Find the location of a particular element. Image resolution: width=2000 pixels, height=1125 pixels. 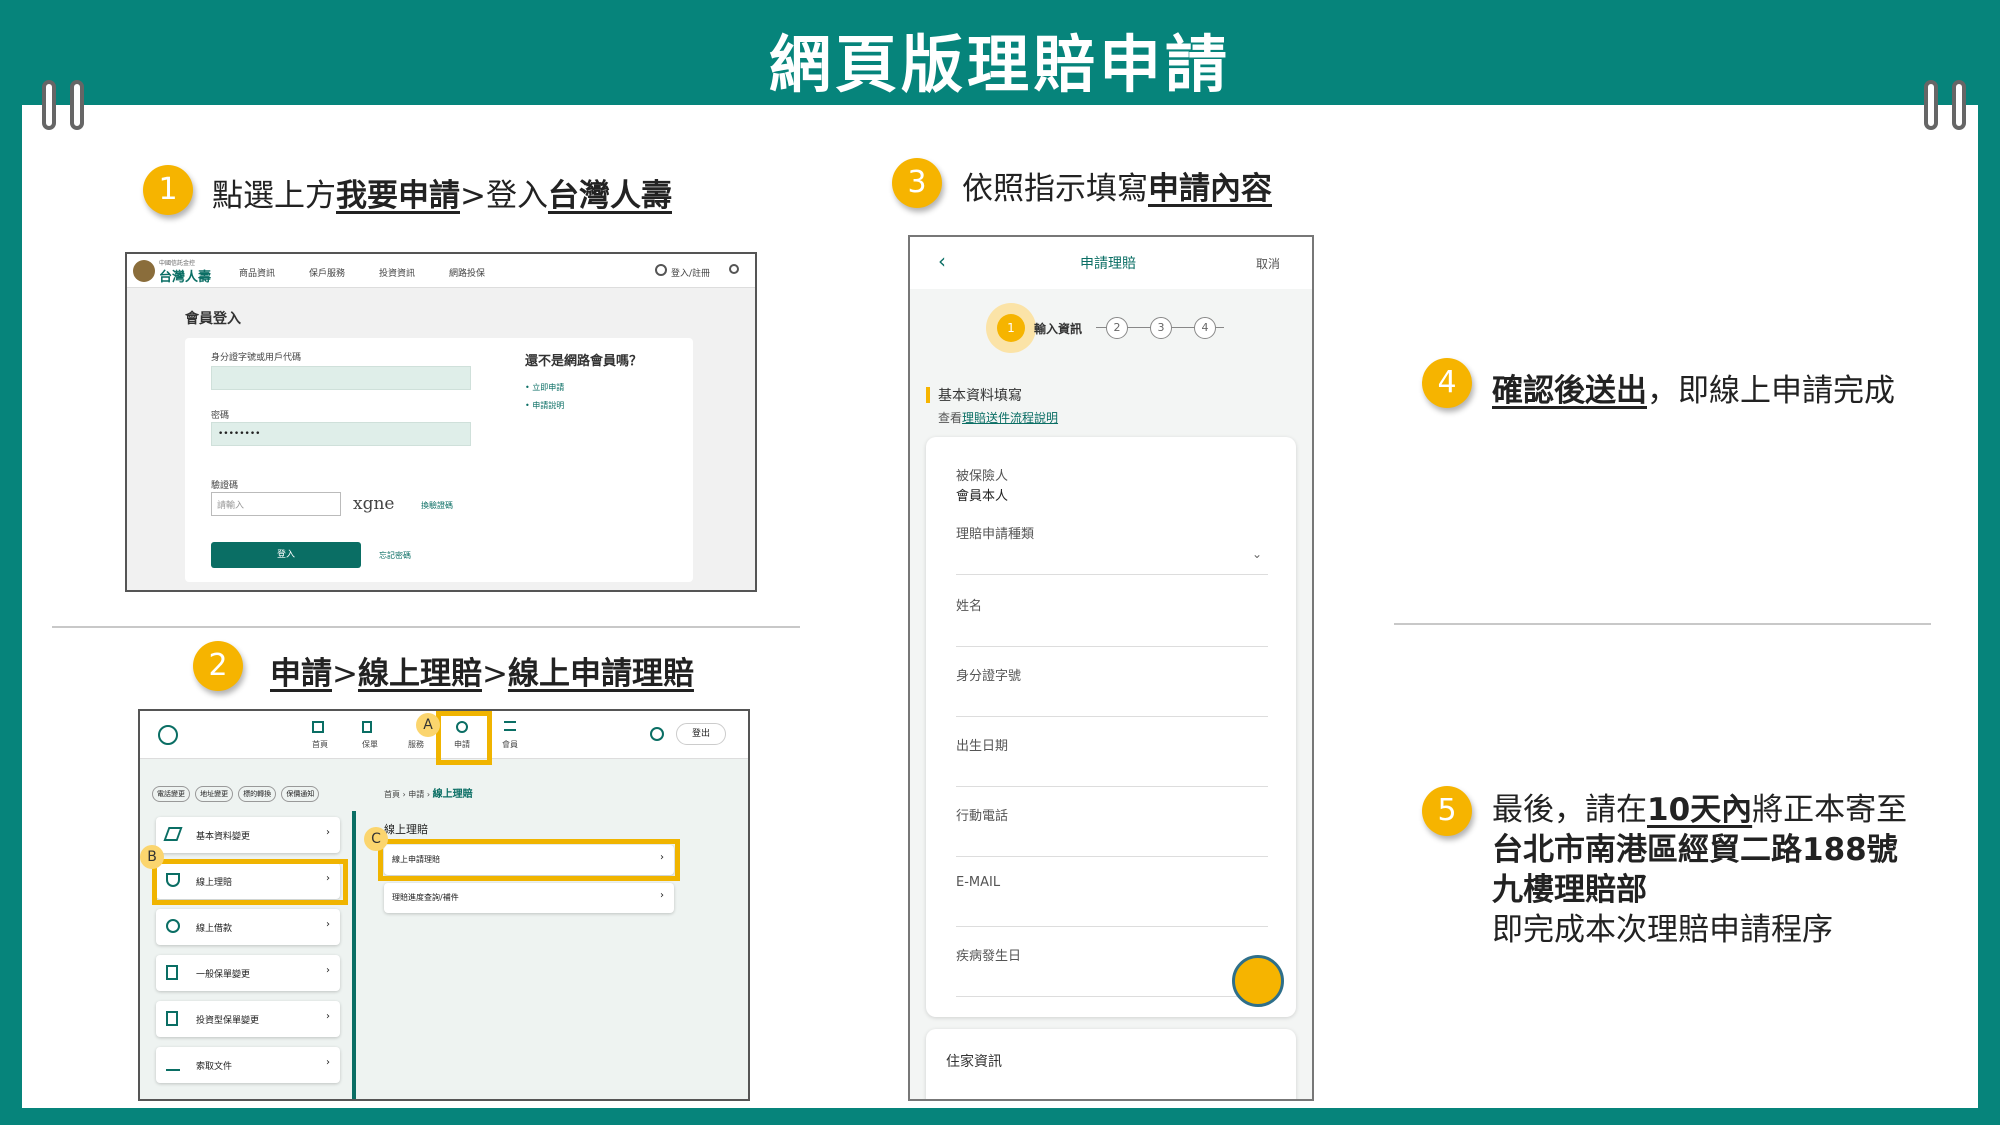

nav-item: 保戶服務 is located at coordinates (327, 272).